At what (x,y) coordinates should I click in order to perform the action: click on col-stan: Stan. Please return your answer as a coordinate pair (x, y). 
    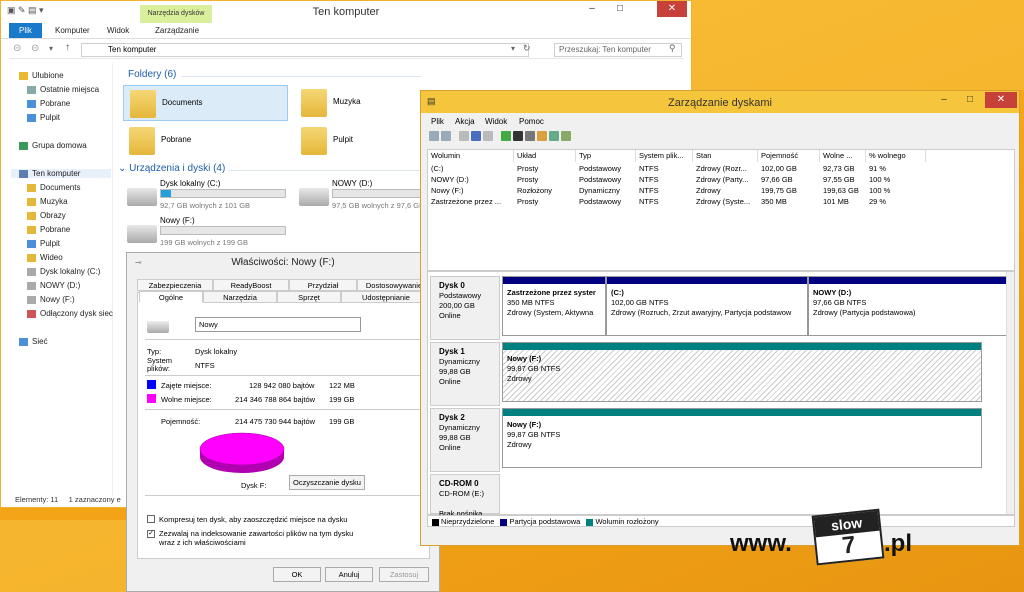
    Looking at the image, I should click on (725, 156).